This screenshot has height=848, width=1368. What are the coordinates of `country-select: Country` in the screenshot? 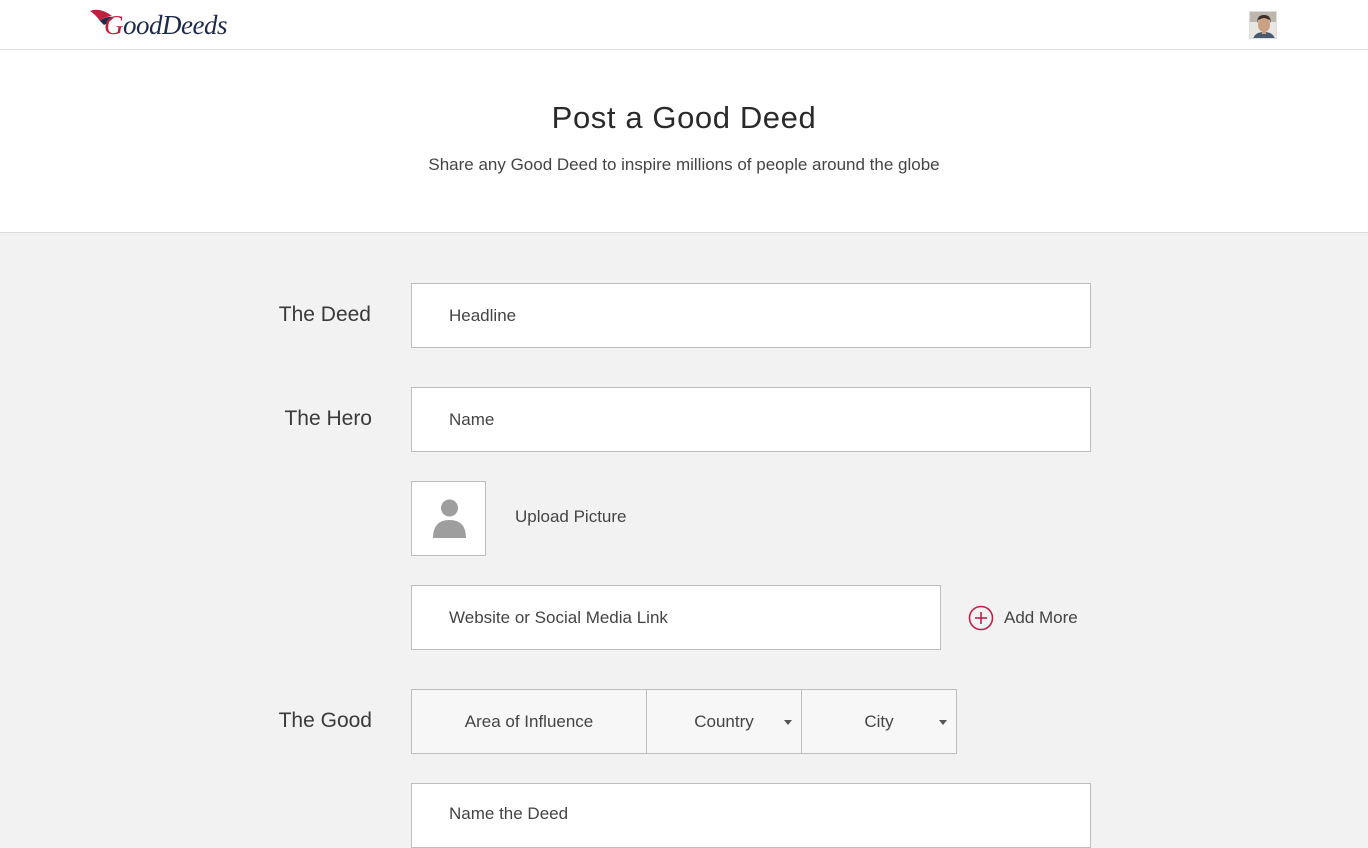 It's located at (724, 721).